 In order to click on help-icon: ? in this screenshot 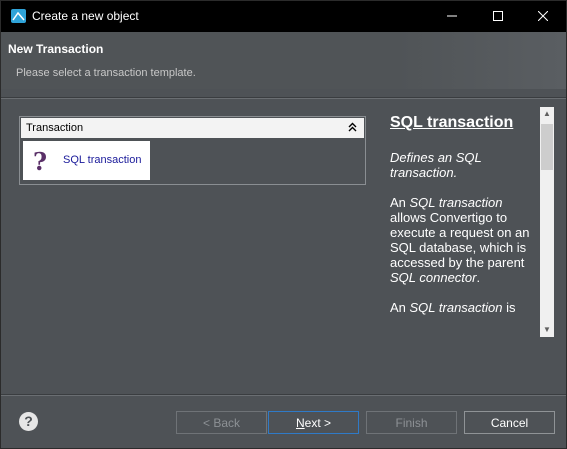, I will do `click(28, 421)`.